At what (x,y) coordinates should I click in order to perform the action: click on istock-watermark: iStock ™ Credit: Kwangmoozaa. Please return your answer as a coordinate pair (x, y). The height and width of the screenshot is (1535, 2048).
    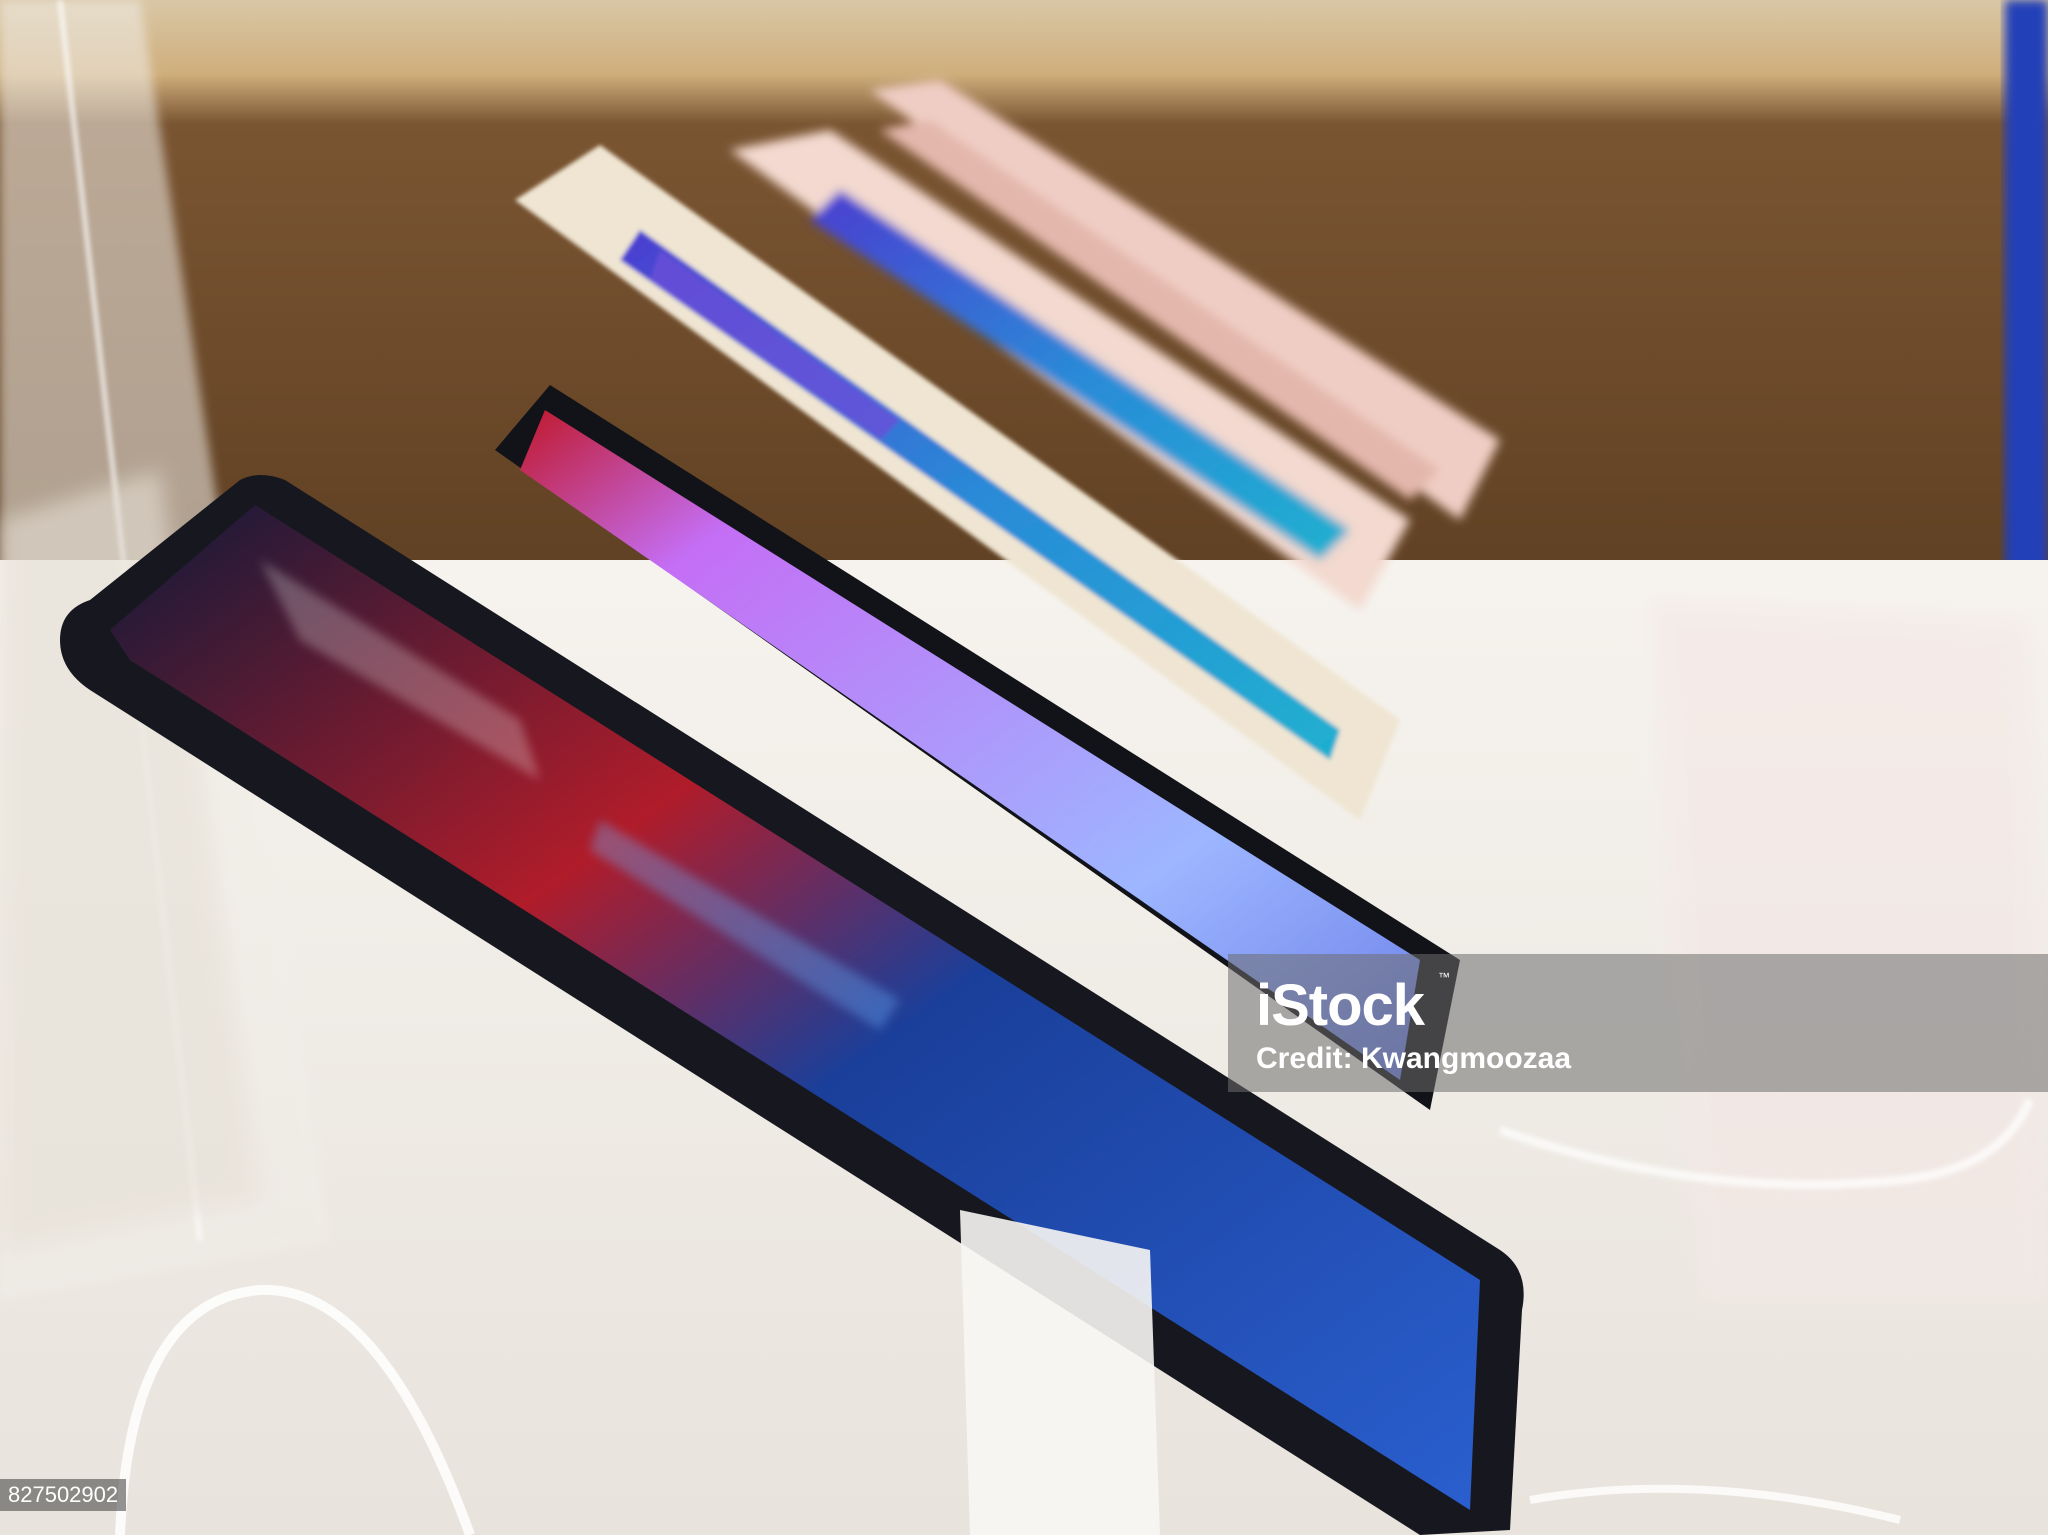
    Looking at the image, I should click on (1638, 1023).